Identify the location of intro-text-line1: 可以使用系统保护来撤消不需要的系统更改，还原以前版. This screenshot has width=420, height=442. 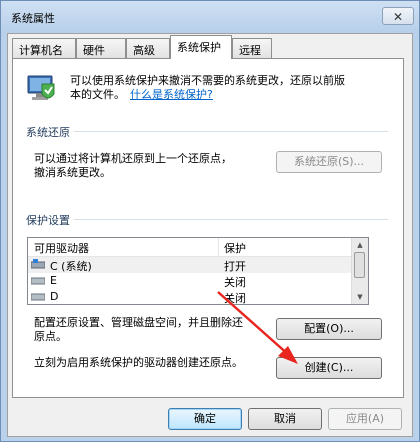
(207, 80).